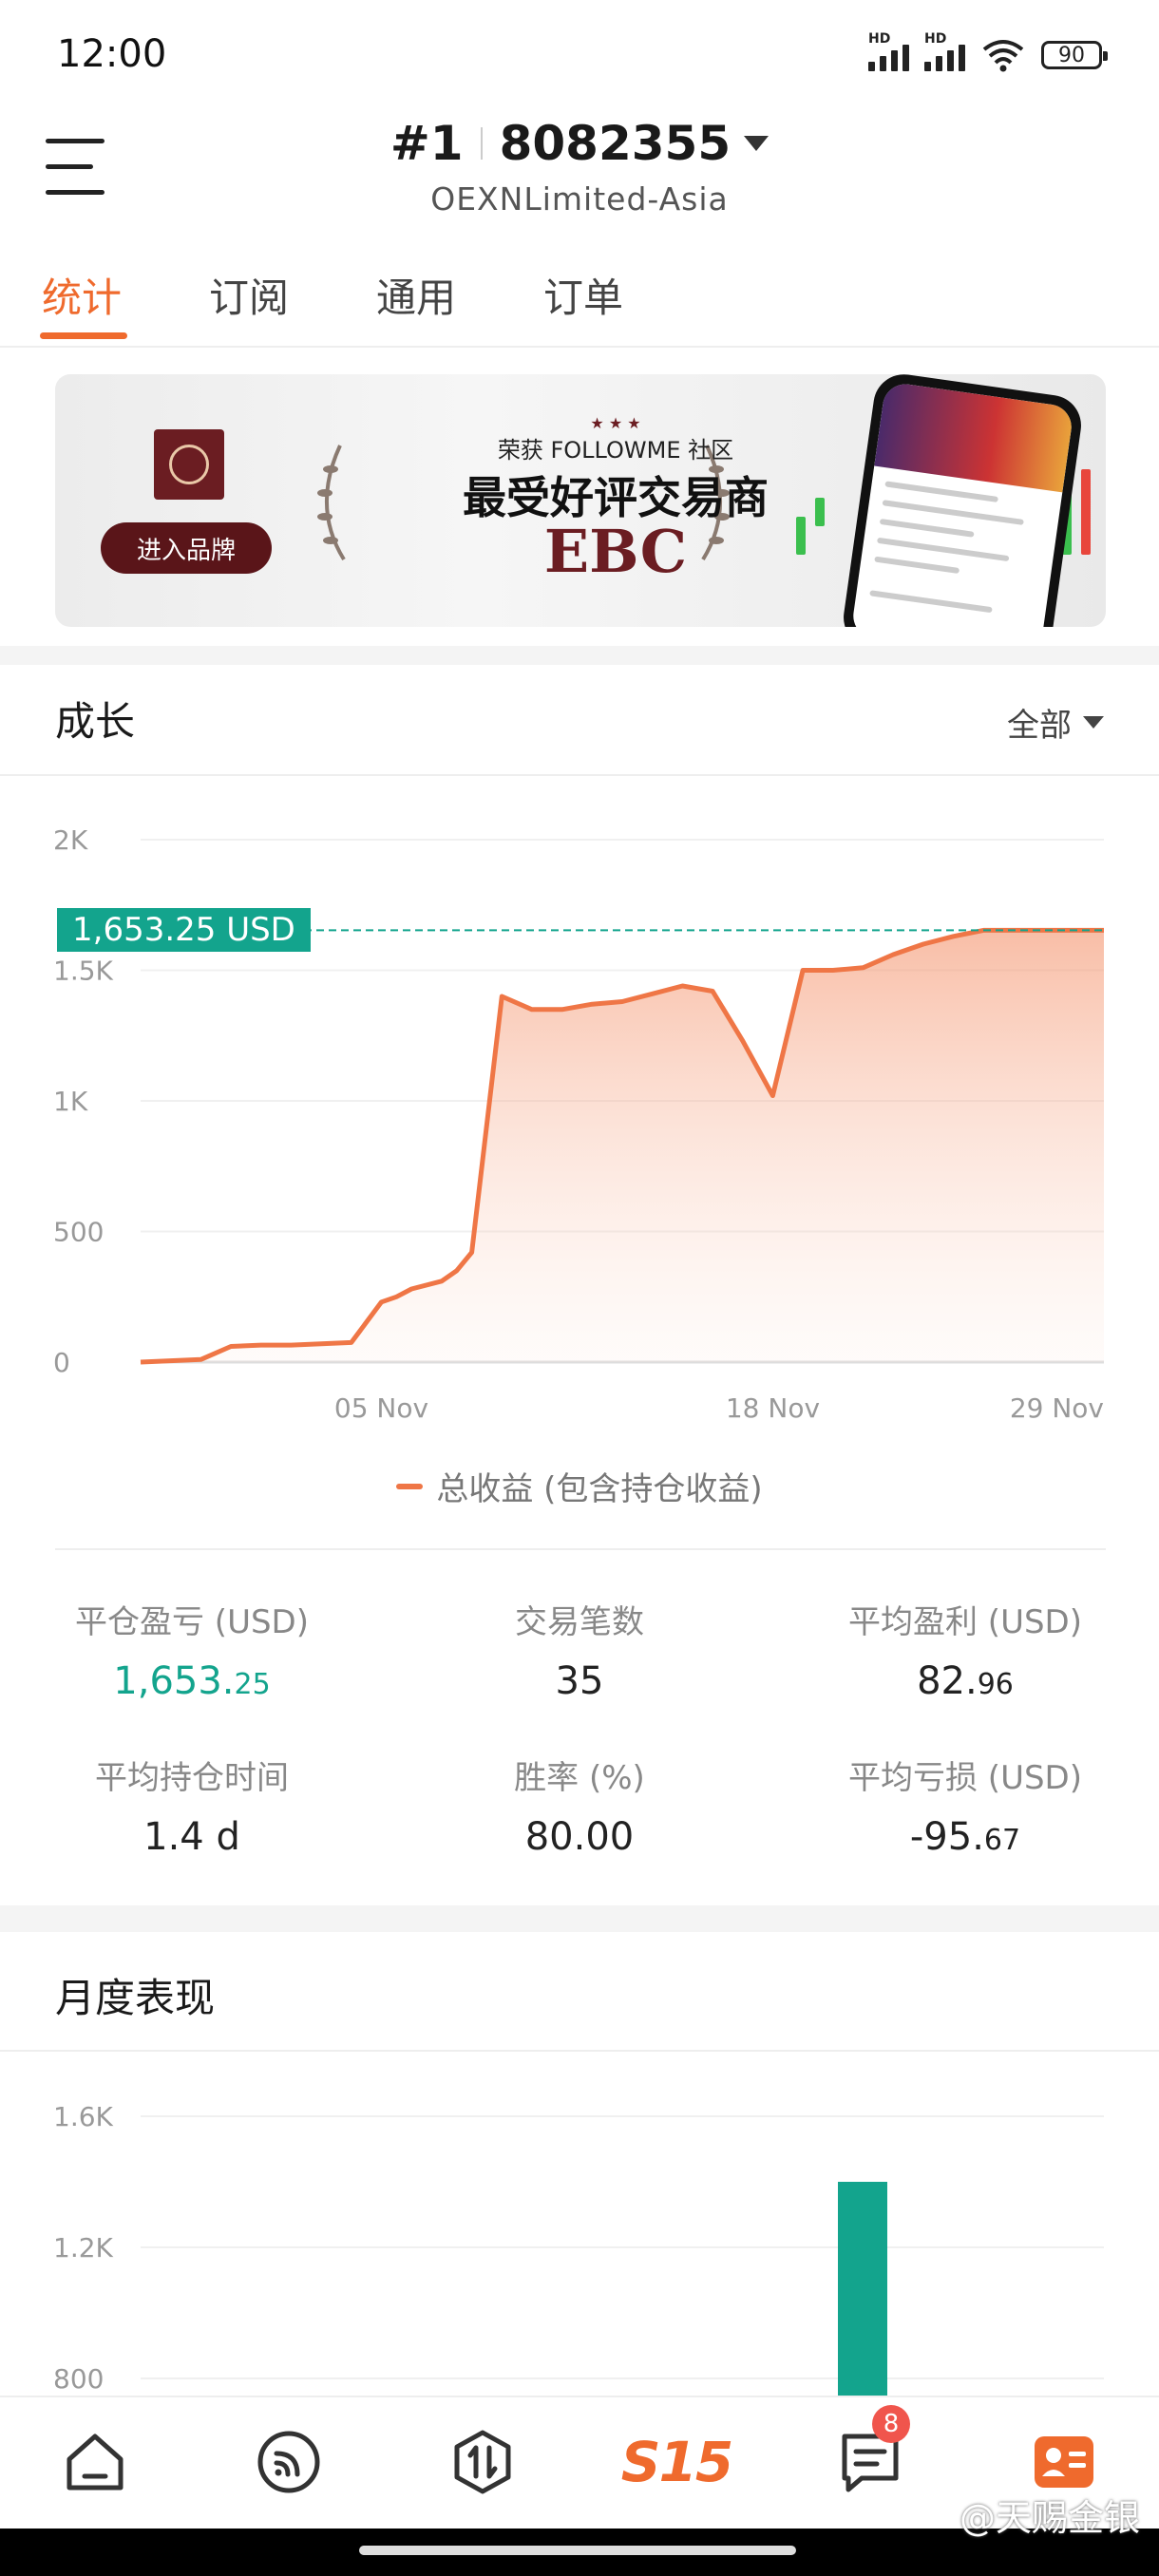  I want to click on enter-brand-button: 进入品牌, so click(186, 548).